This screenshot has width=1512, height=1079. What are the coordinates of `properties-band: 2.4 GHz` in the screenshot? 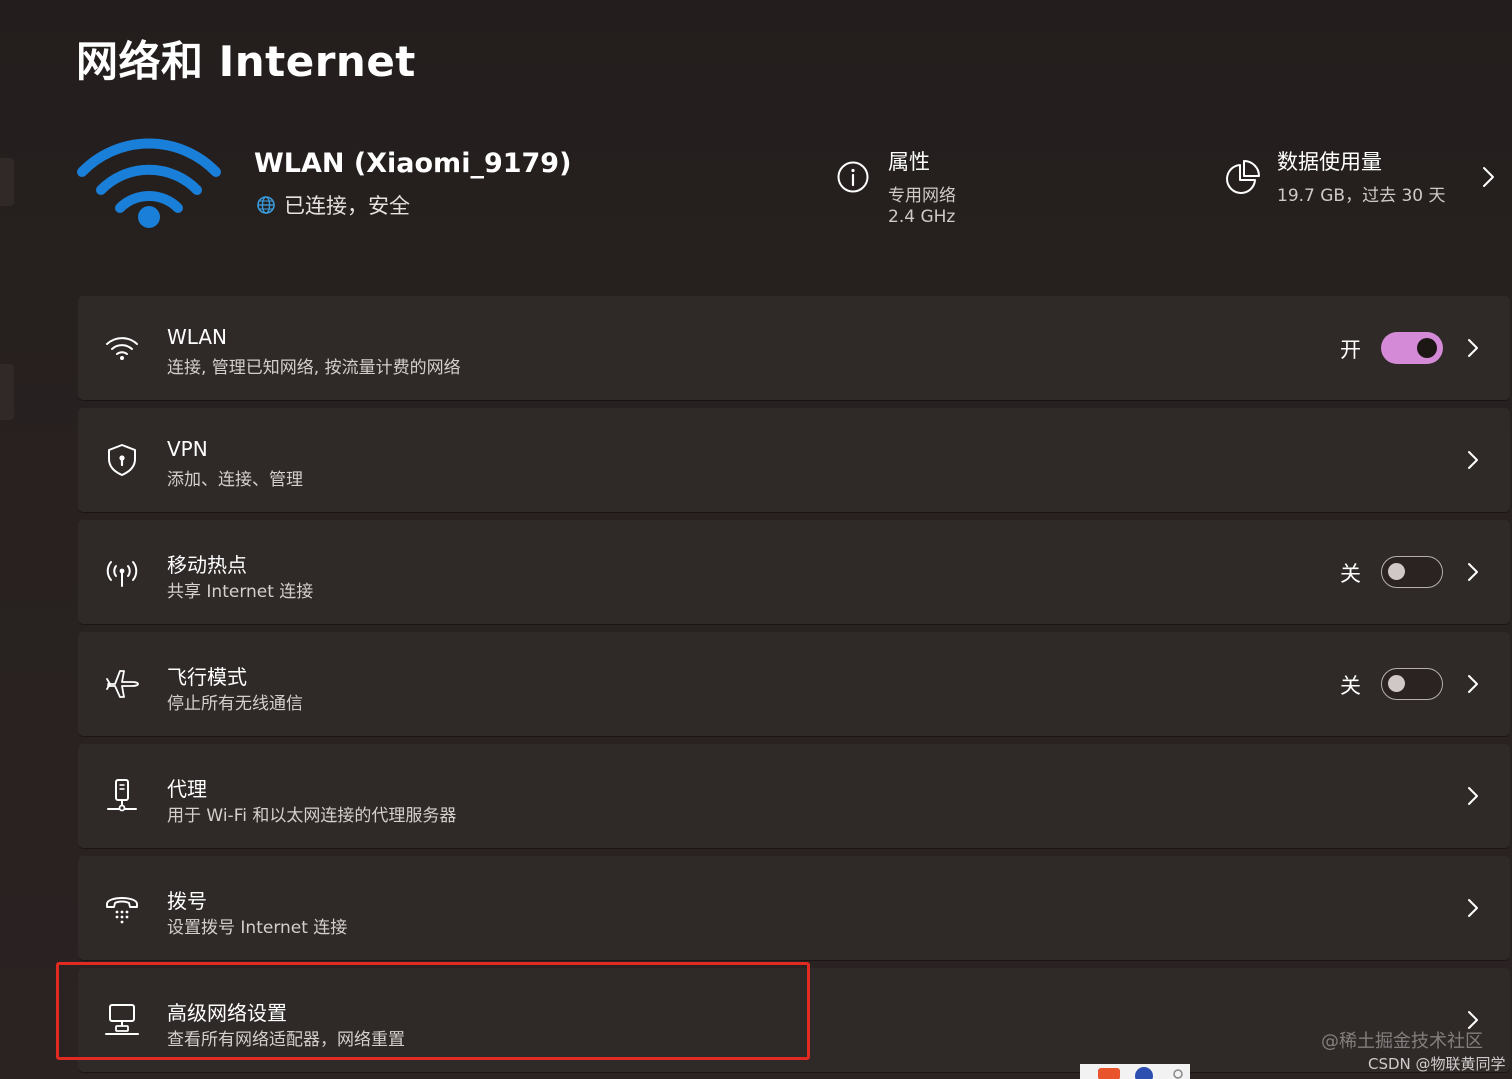 It's located at (922, 217).